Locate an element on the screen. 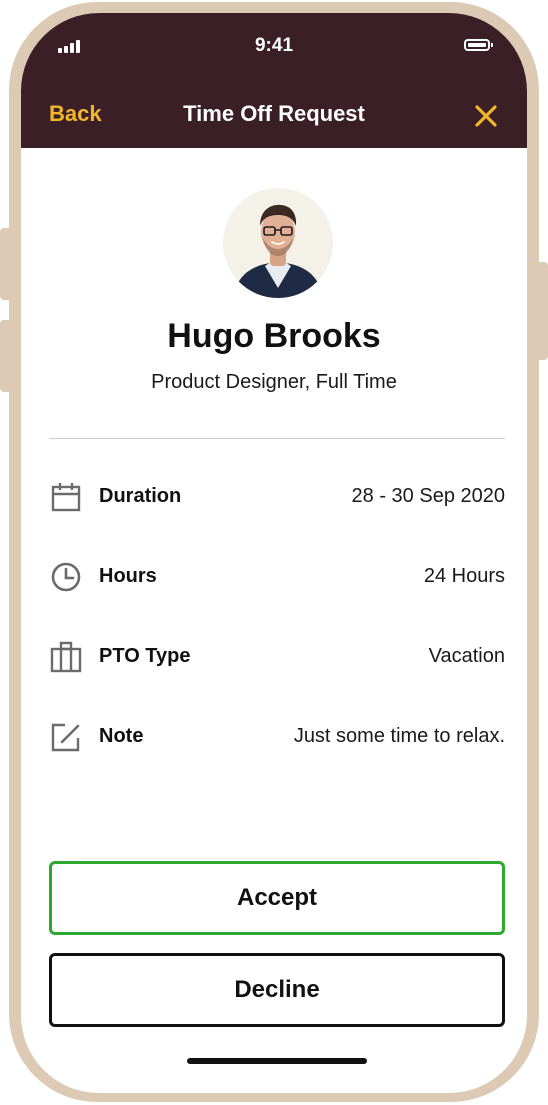 The width and height of the screenshot is (548, 1105). decline-button: Decline is located at coordinates (277, 990).